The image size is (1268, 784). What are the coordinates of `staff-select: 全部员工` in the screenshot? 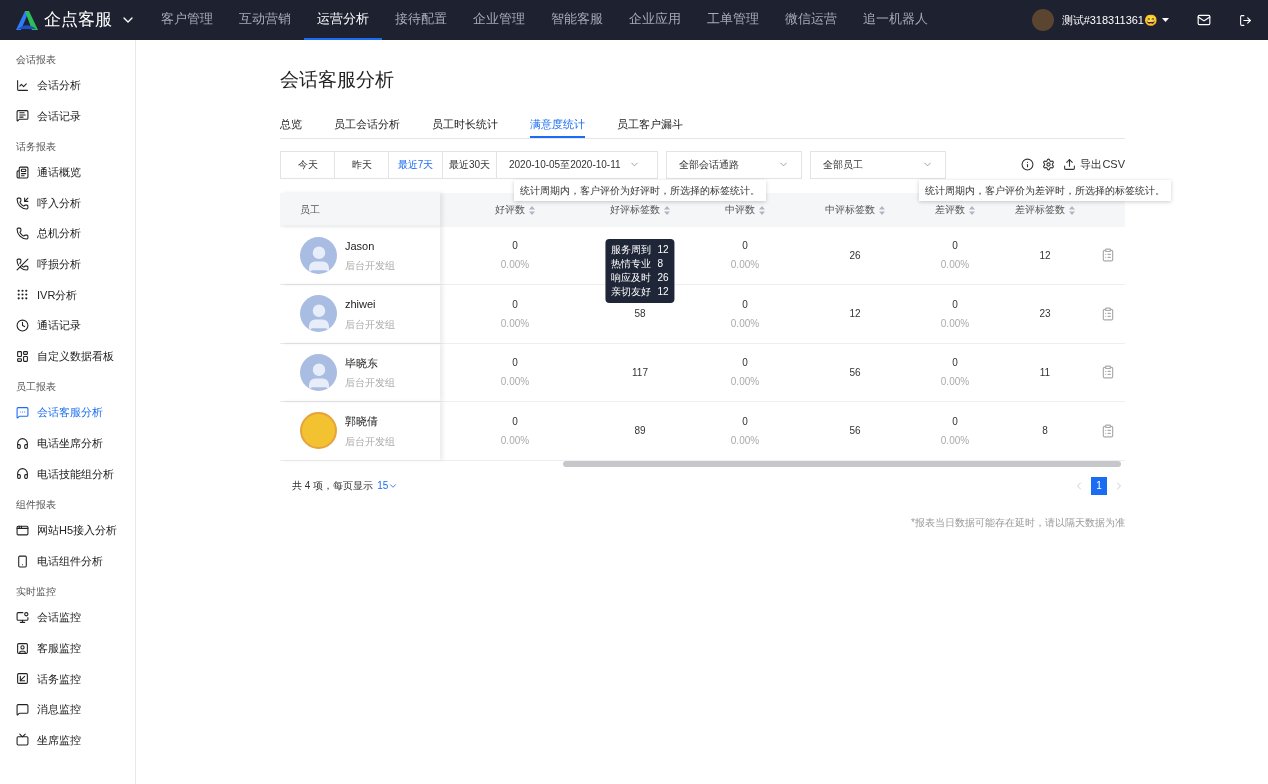 It's located at (878, 164).